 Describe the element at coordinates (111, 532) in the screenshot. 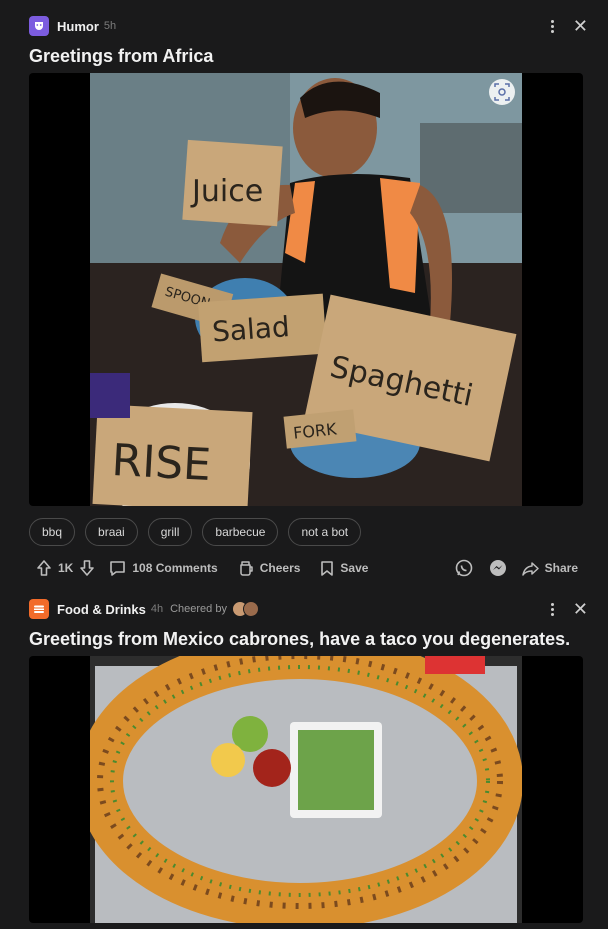

I see `tag-chip: braai` at that location.